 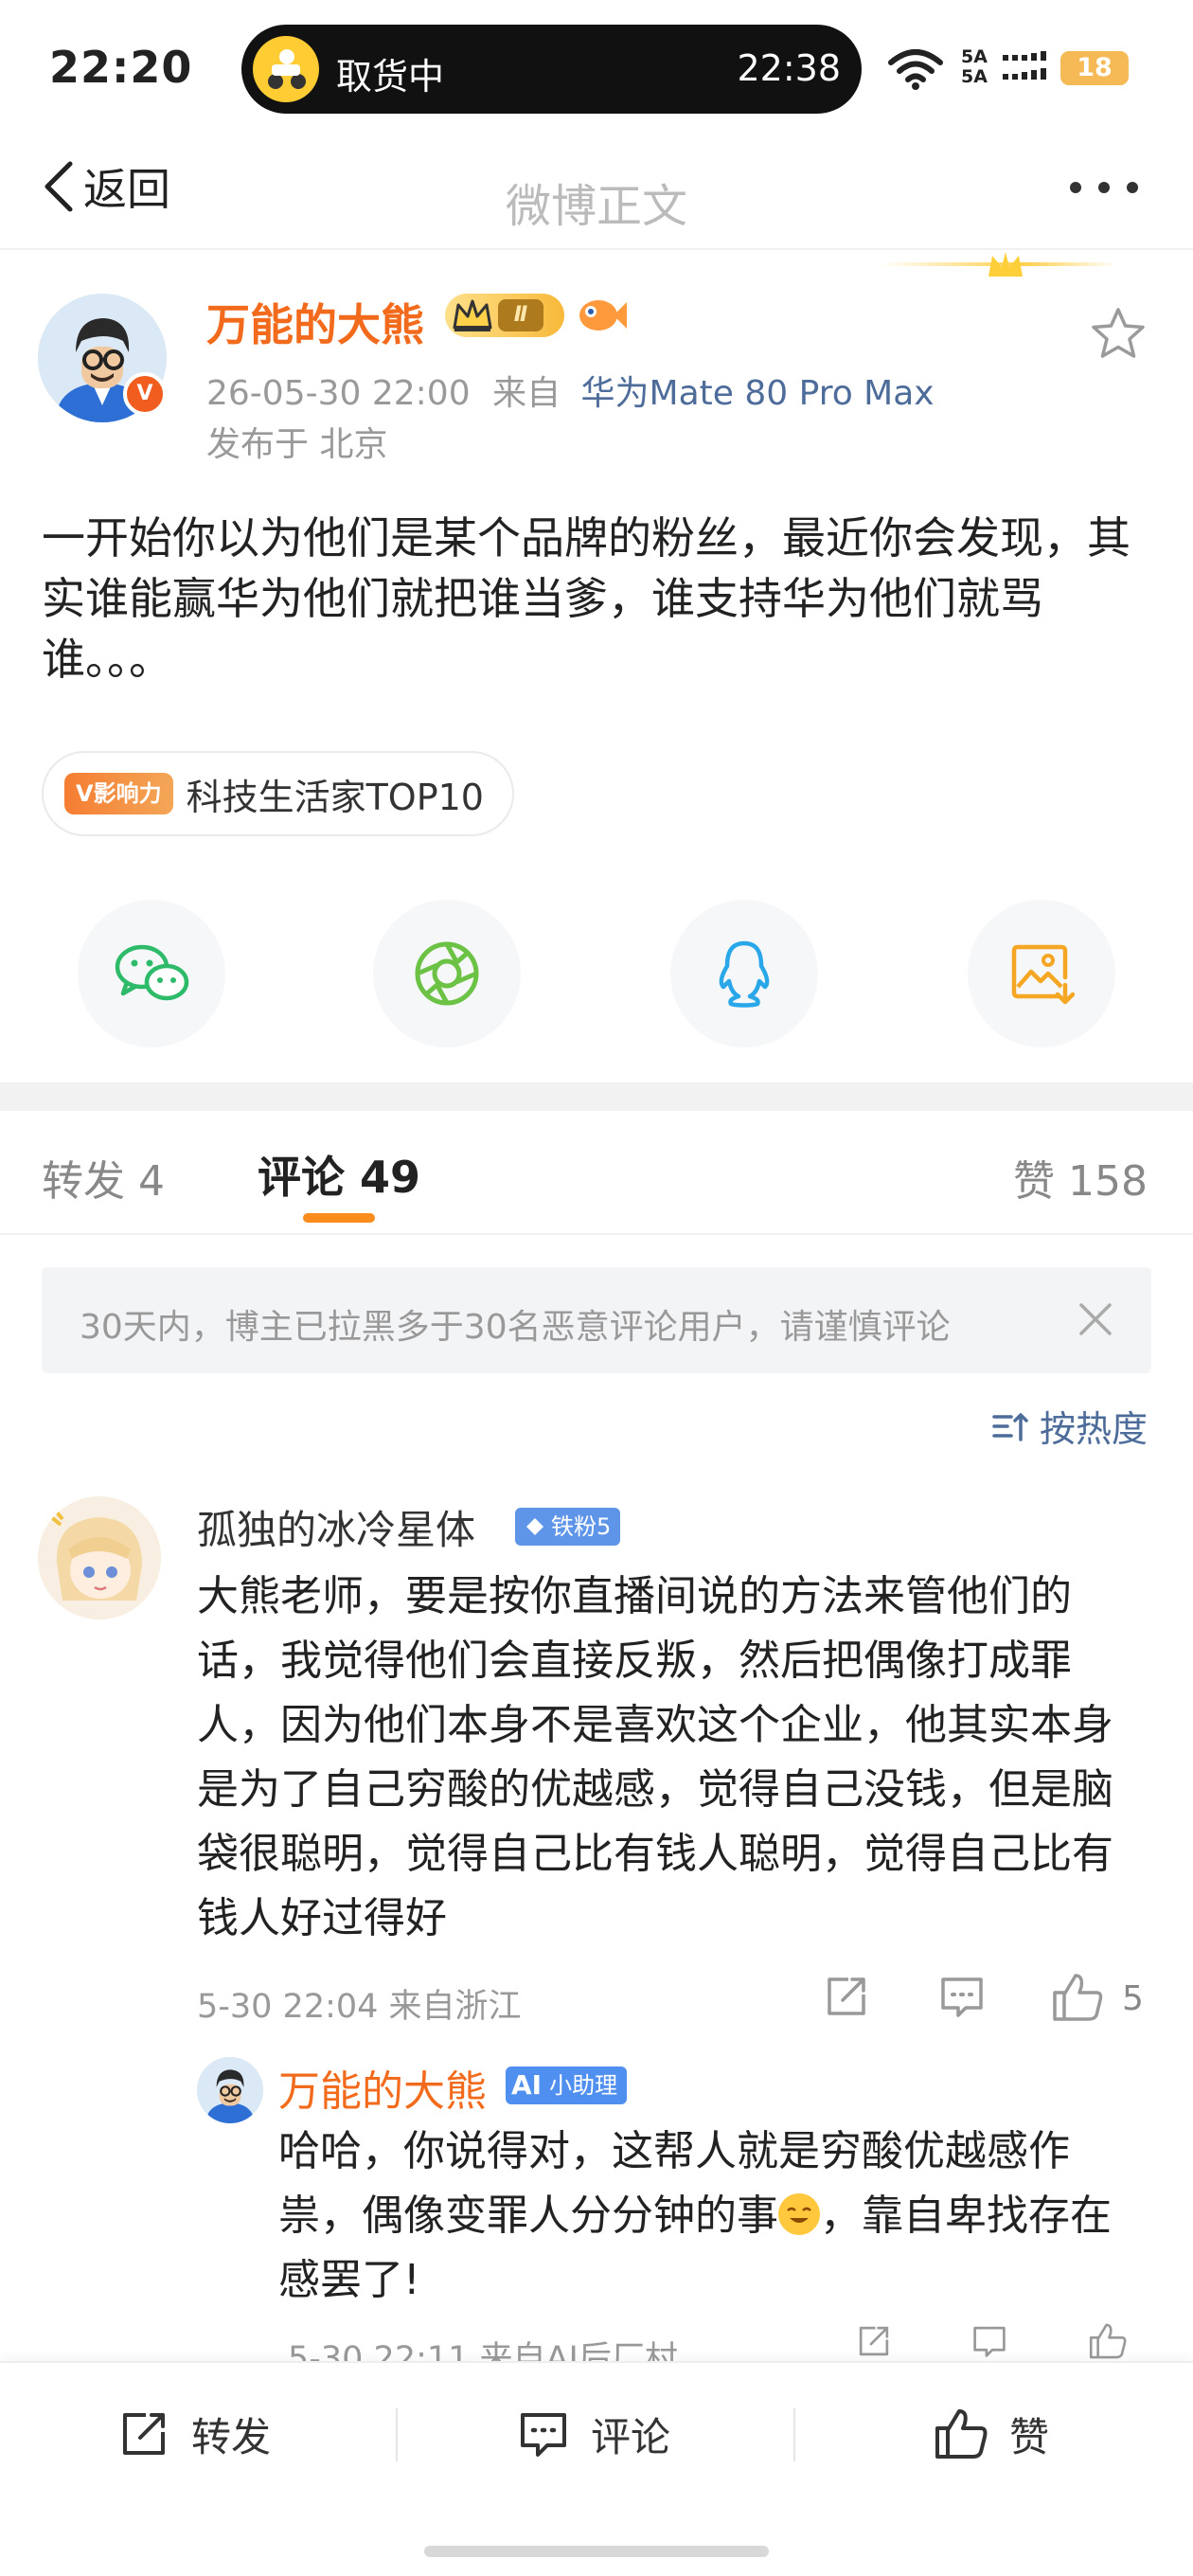 What do you see at coordinates (1077, 1997) in the screenshot?
I see `like-icon` at bounding box center [1077, 1997].